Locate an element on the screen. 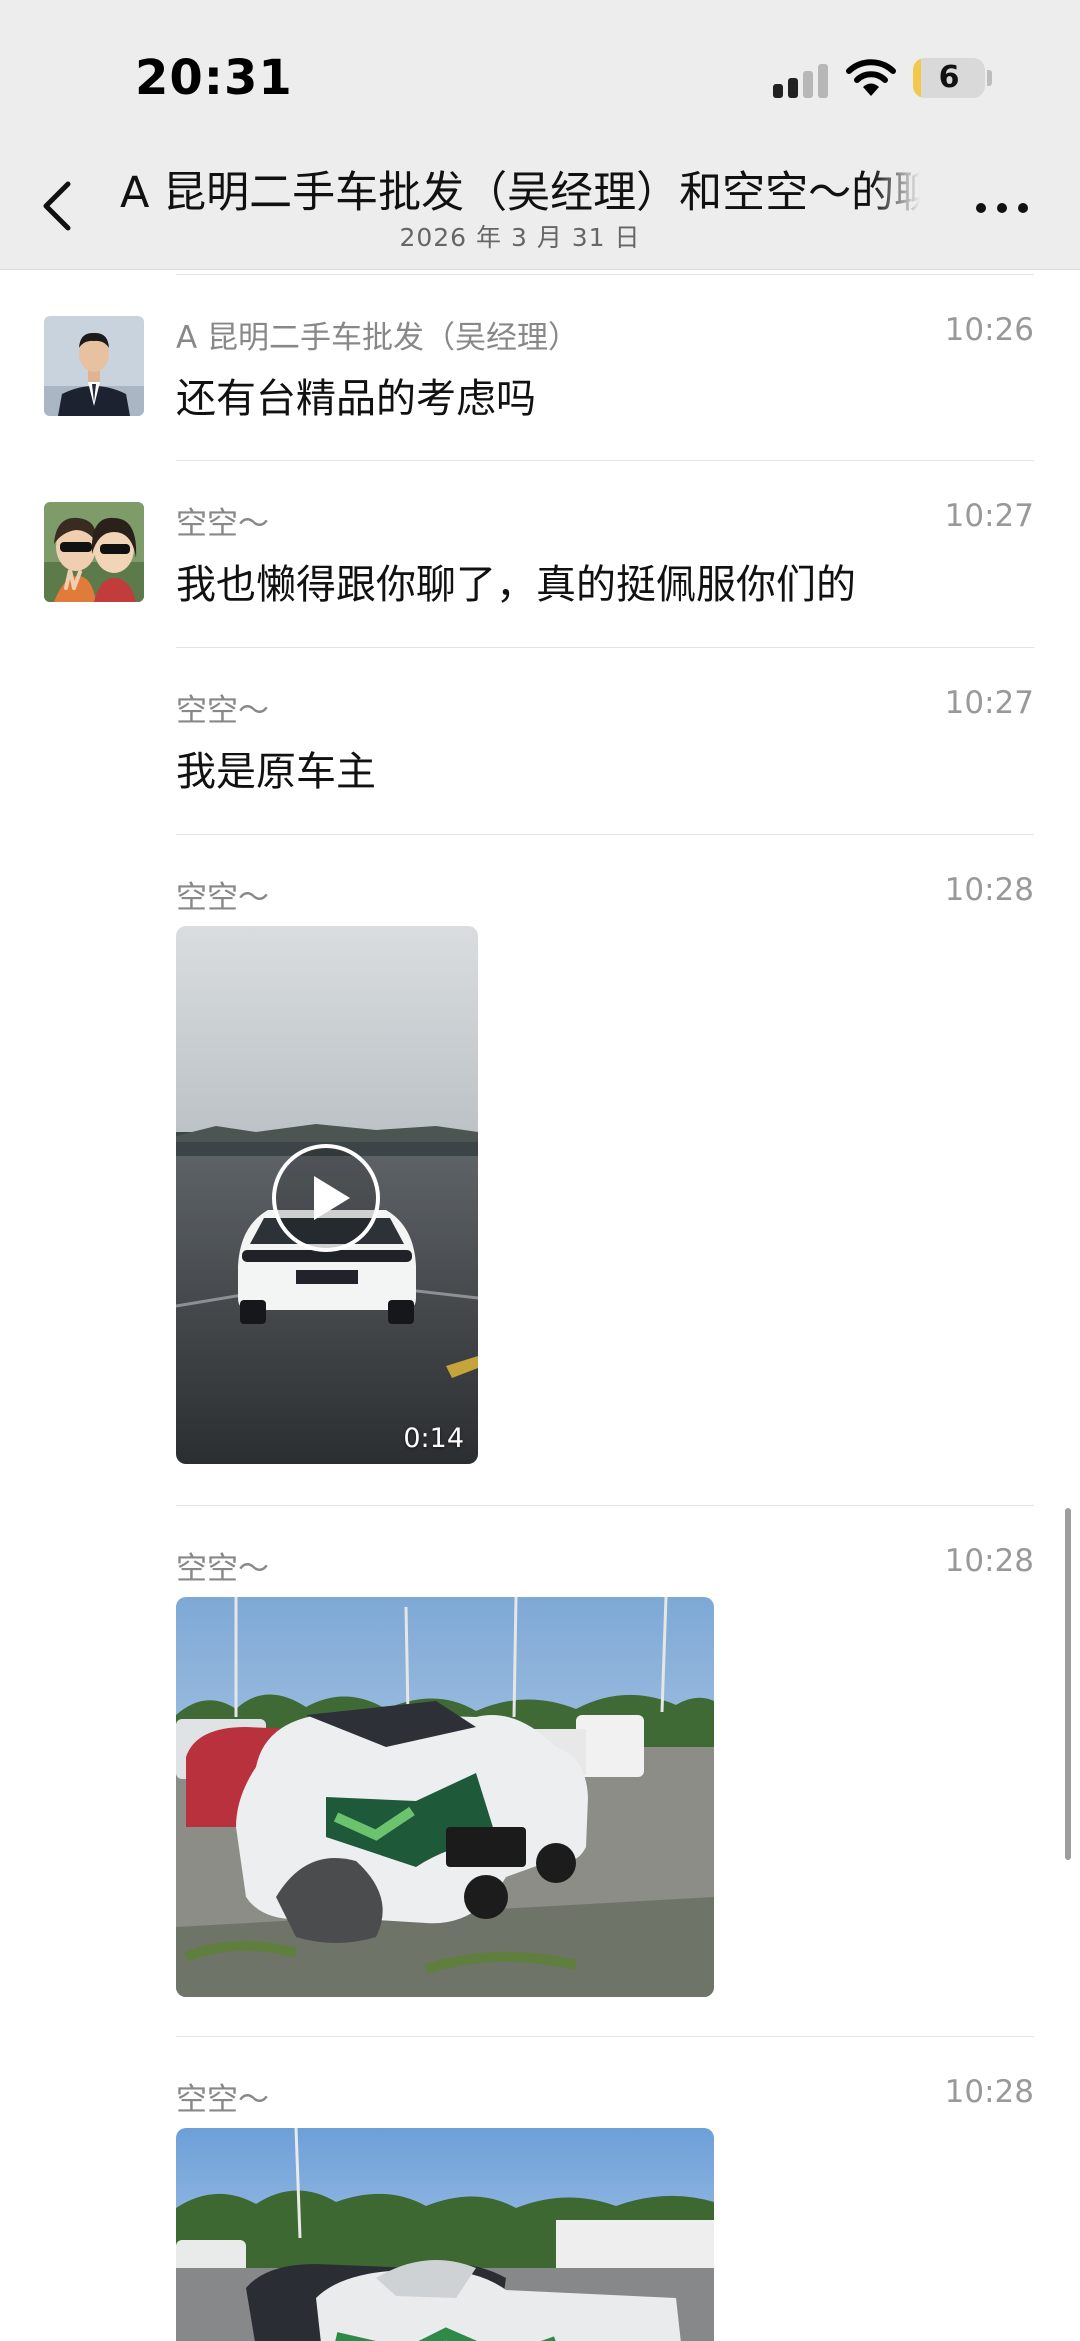  video-thumbnail: 0:14 is located at coordinates (327, 1195).